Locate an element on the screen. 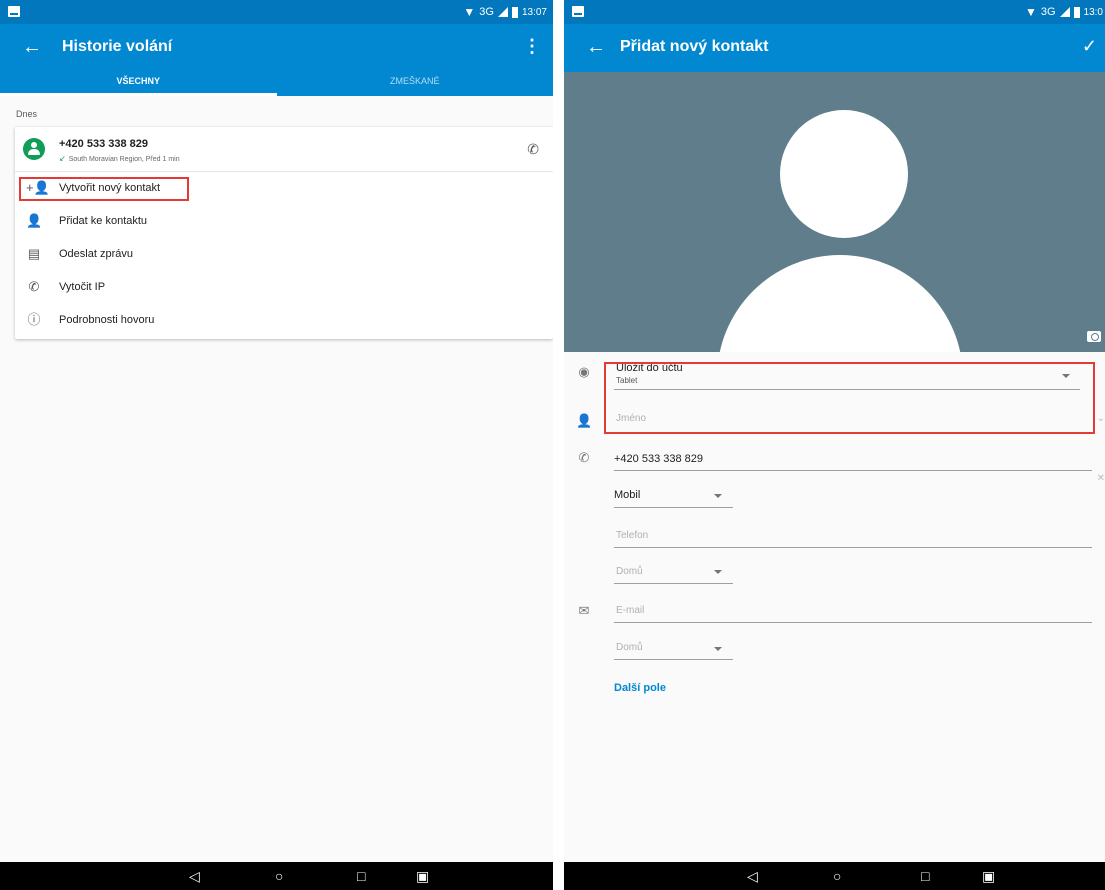 This screenshot has height=890, width=1105. status-time: 13:07 is located at coordinates (534, 12).